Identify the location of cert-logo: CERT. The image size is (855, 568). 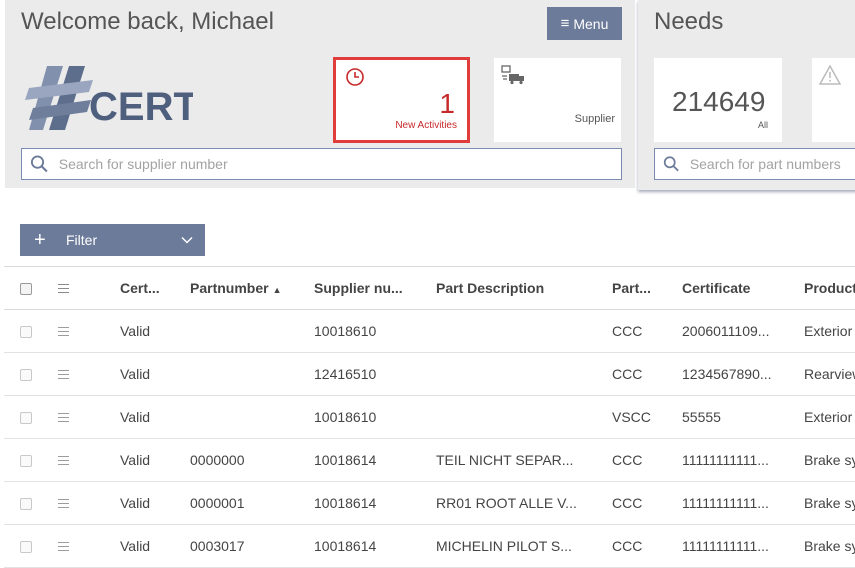
(109, 98).